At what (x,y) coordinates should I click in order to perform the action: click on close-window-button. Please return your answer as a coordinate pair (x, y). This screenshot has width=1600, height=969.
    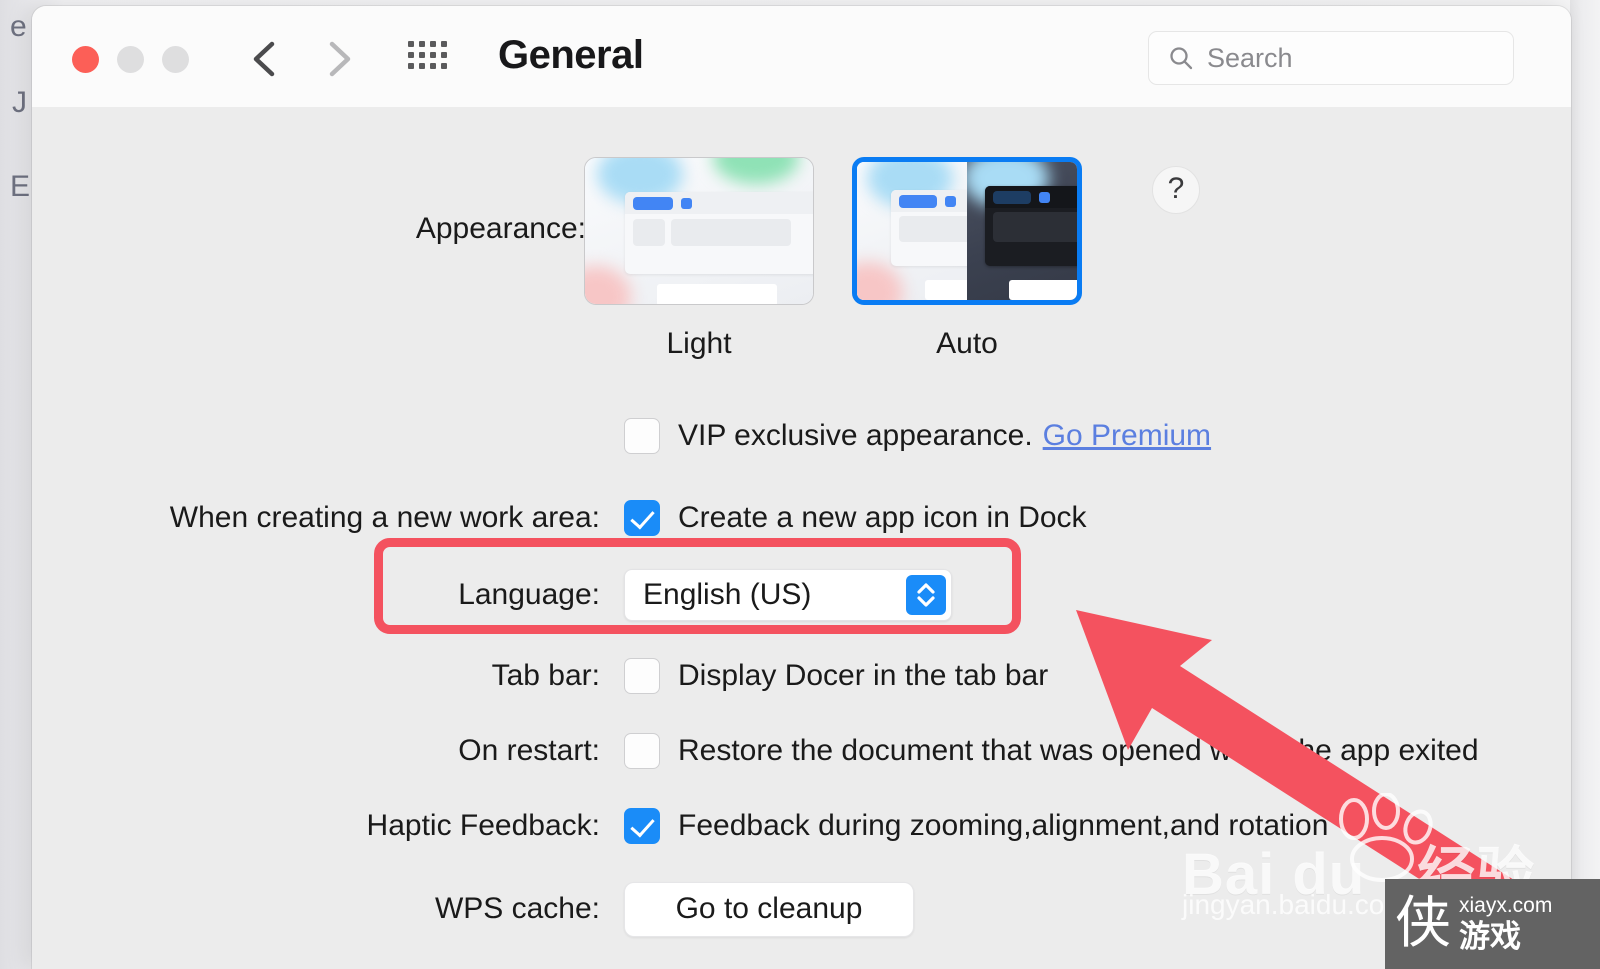
    Looking at the image, I should click on (85, 59).